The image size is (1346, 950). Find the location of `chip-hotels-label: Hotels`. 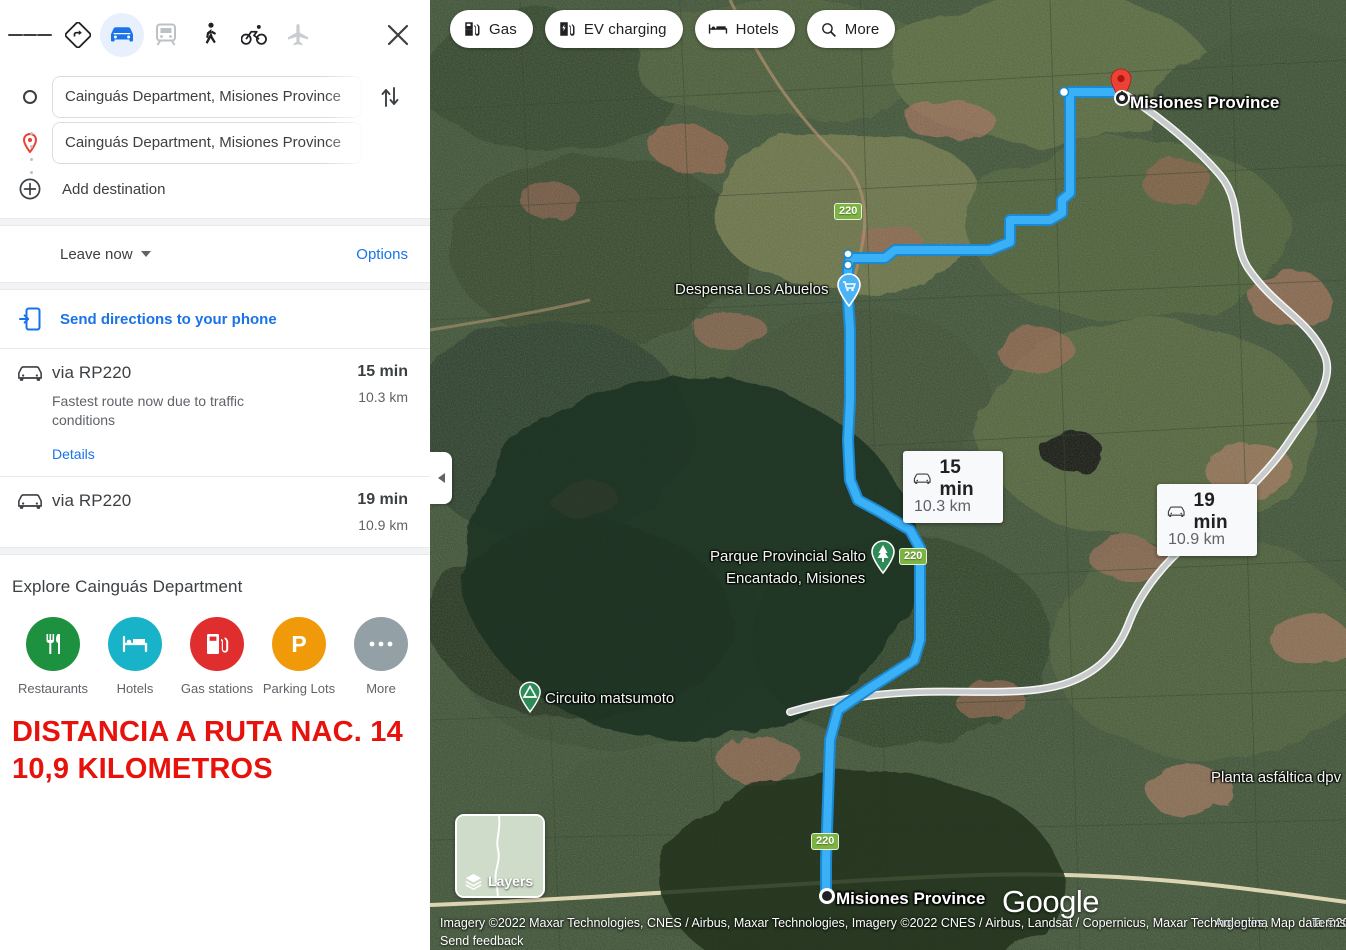

chip-hotels-label: Hotels is located at coordinates (757, 29).